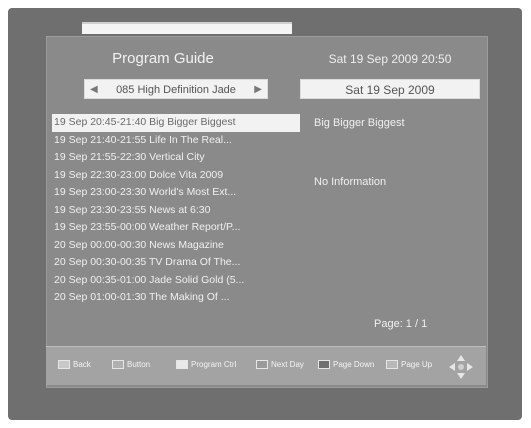  What do you see at coordinates (139, 364) in the screenshot?
I see `legend-label: Button` at bounding box center [139, 364].